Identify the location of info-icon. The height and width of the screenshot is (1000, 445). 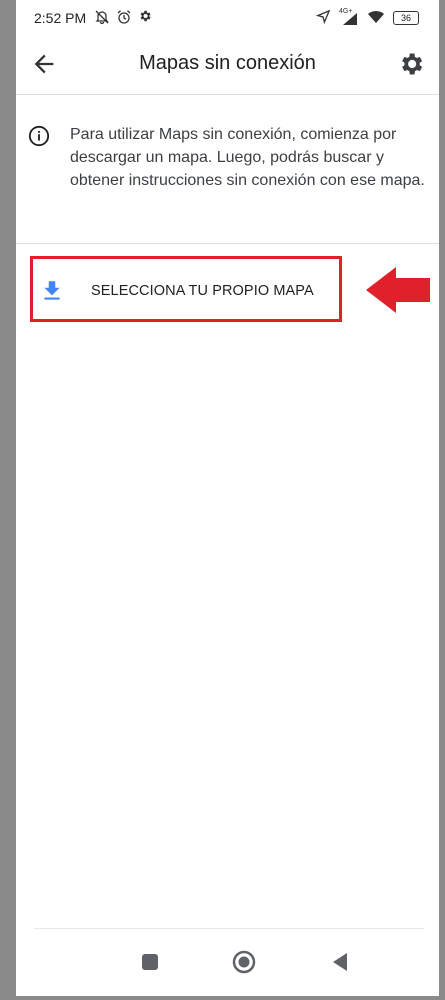
(39, 136).